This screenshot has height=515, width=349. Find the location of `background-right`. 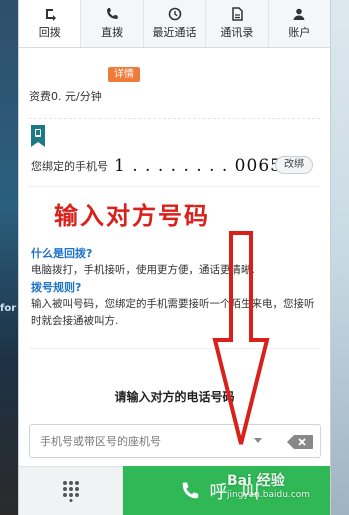

background-right is located at coordinates (340, 257).